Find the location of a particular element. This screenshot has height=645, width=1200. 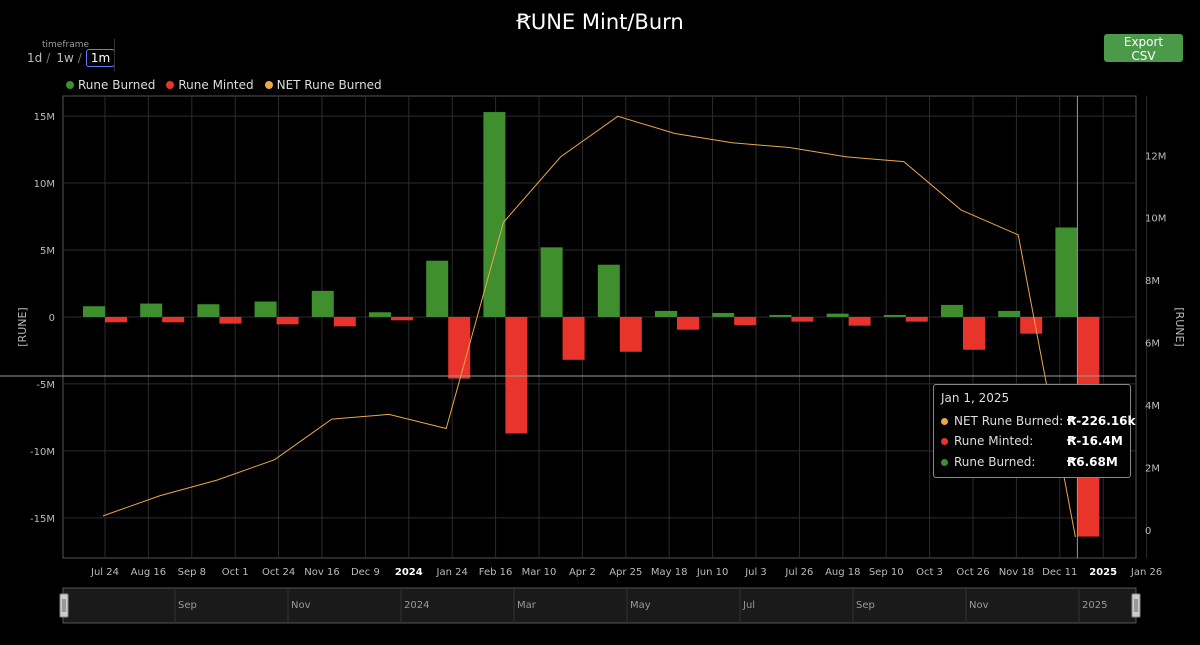

tooltip-value: Ꞧ-226.16k is located at coordinates (1101, 421).